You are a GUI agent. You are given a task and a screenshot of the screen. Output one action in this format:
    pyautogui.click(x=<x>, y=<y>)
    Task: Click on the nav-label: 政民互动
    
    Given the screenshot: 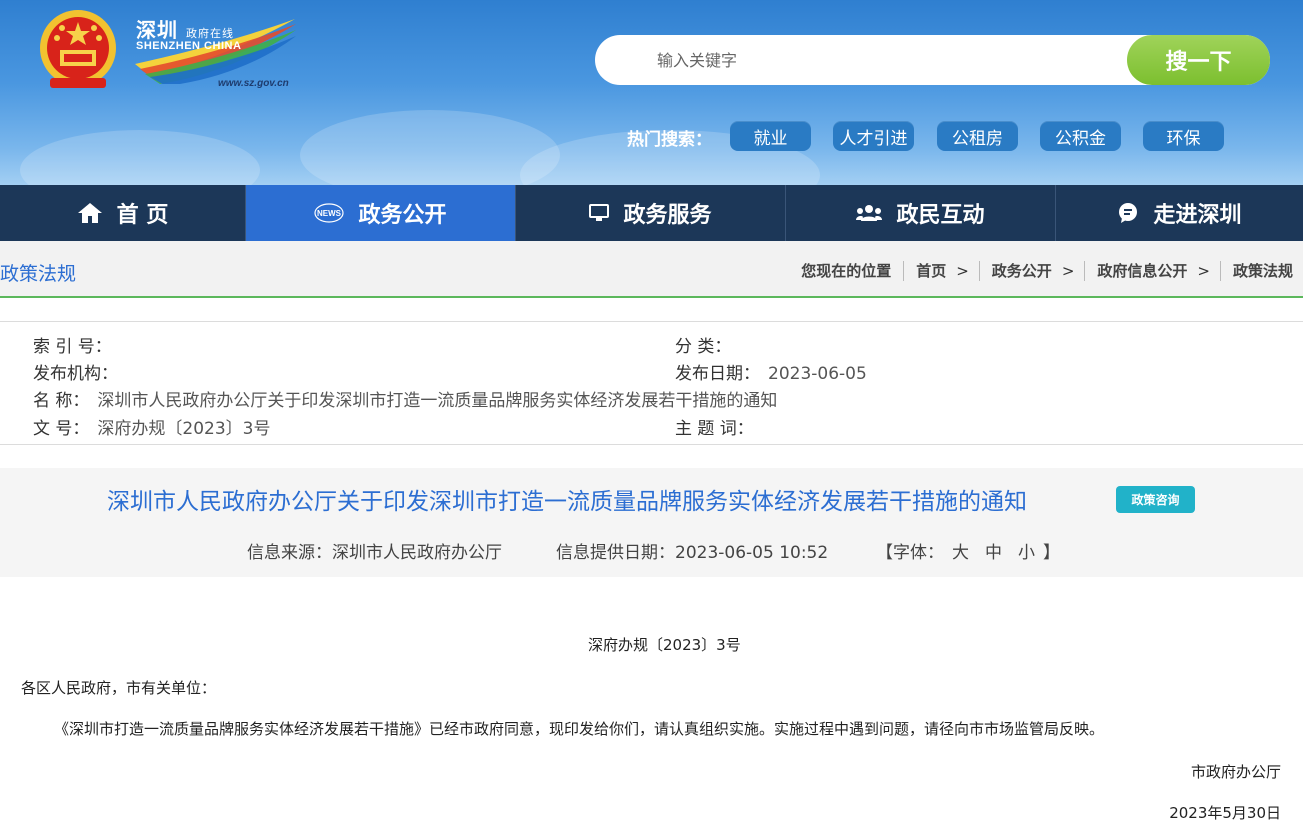 What is the action you would take?
    pyautogui.click(x=940, y=215)
    